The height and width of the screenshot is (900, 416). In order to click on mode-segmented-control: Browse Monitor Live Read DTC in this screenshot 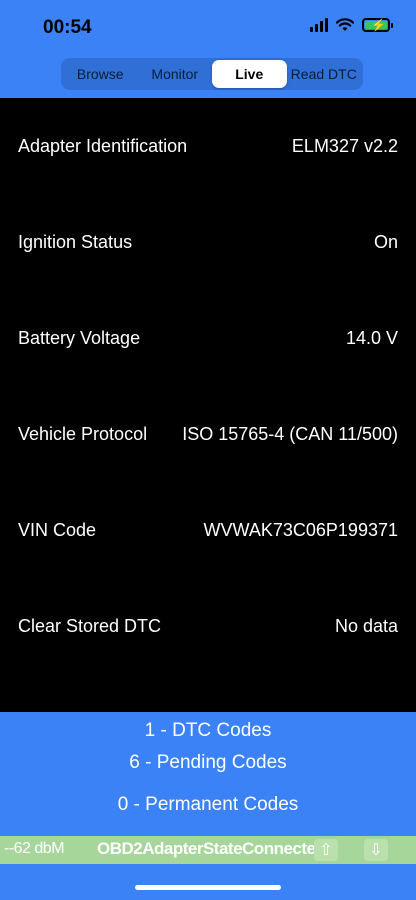, I will do `click(212, 74)`.